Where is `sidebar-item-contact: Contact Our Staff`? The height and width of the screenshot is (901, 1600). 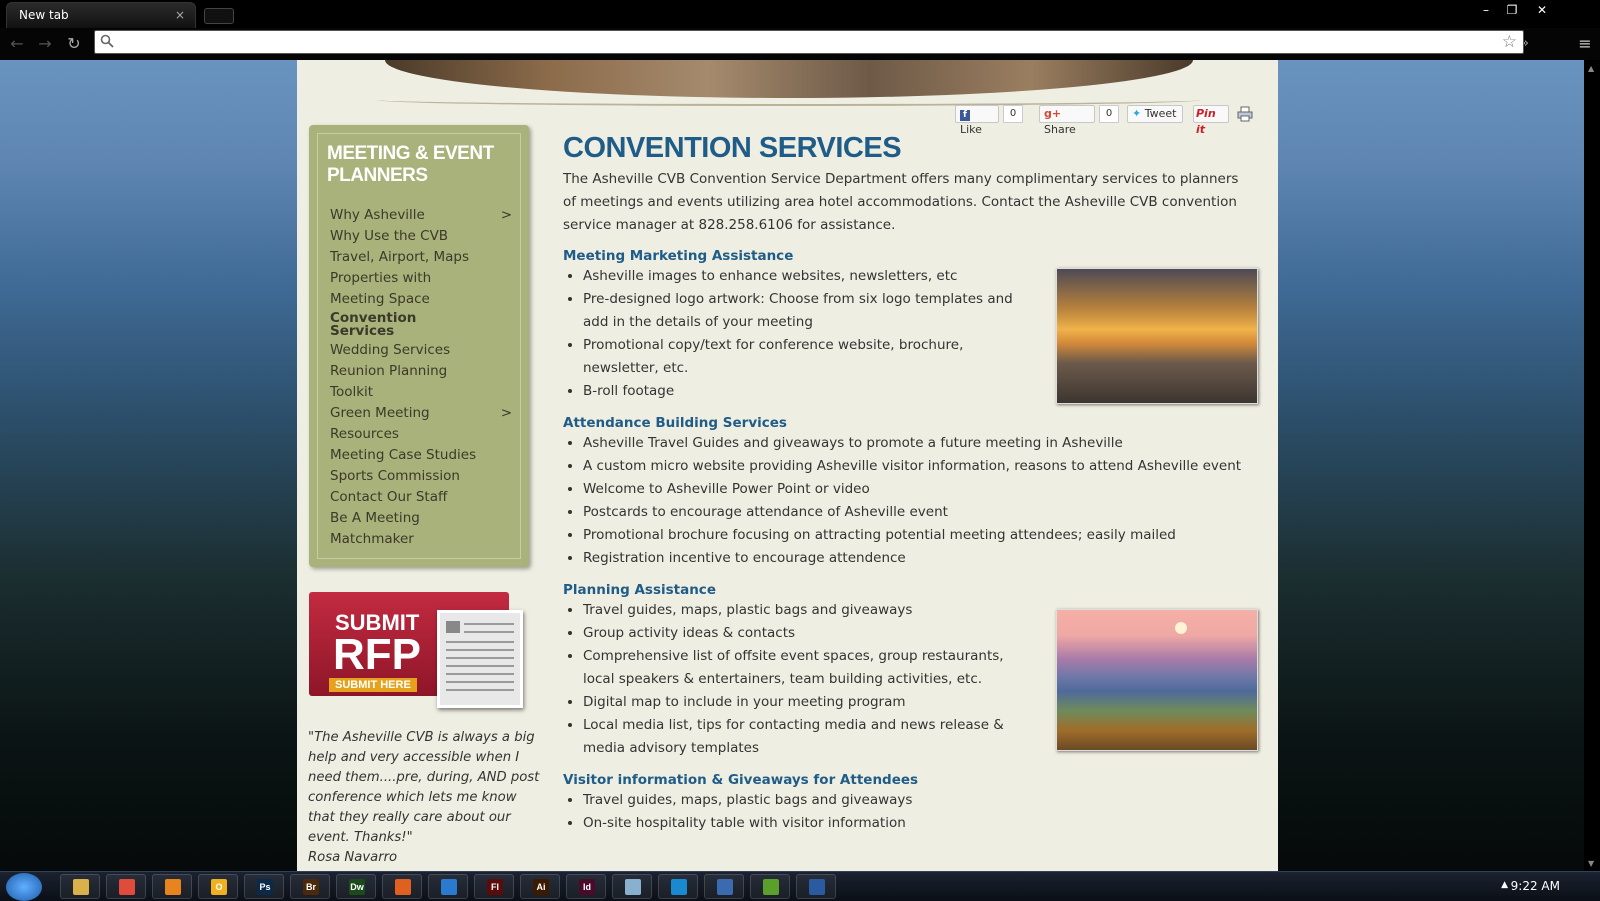
sidebar-item-contact: Contact Our Staff is located at coordinates (421, 497).